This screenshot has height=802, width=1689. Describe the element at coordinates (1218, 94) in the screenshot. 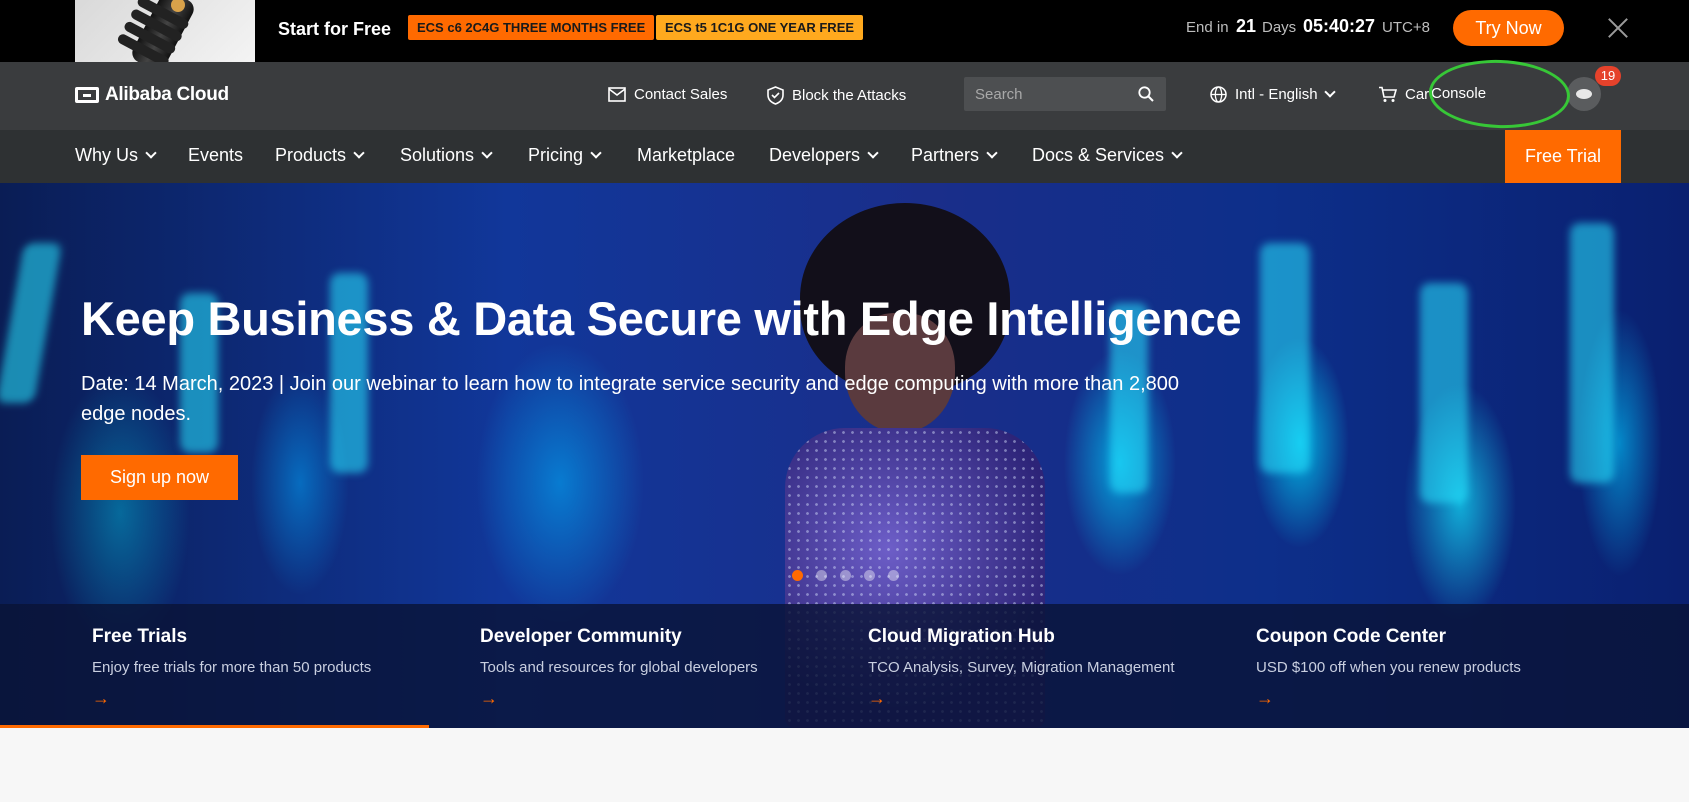

I see `globe-icon` at that location.